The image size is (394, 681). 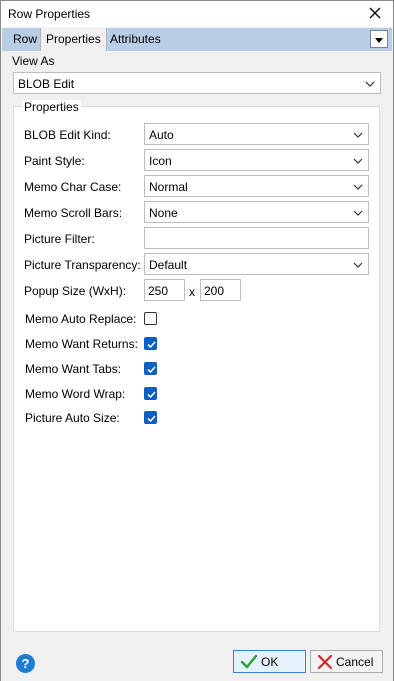 I want to click on properties-group-title: Properties, so click(x=51, y=107).